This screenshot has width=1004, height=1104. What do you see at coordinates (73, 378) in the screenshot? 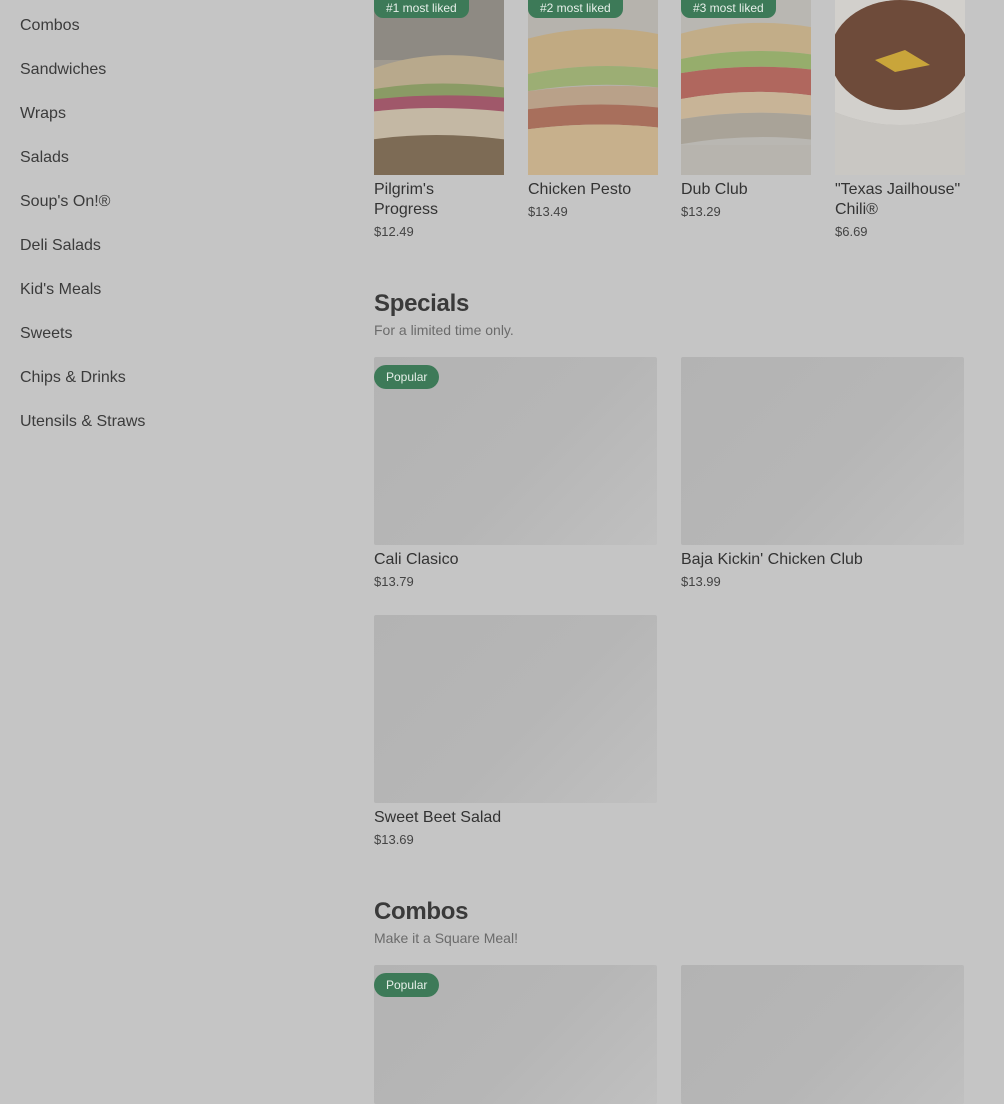
I see `sidebar-item-chips-drinks: Chips & Drinks` at bounding box center [73, 378].